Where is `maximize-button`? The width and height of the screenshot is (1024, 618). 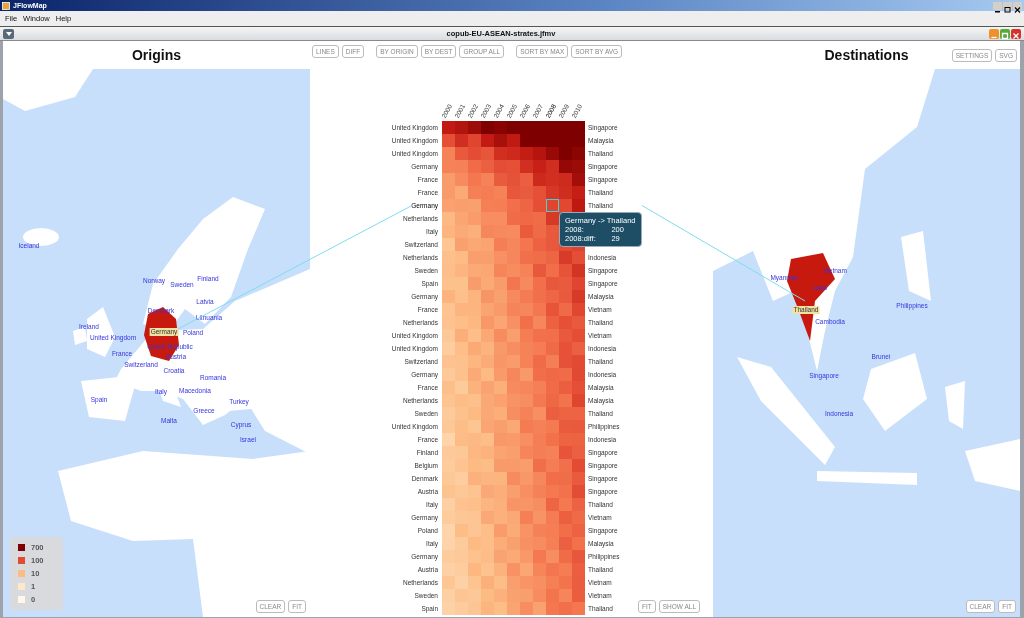 maximize-button is located at coordinates (1007, 5).